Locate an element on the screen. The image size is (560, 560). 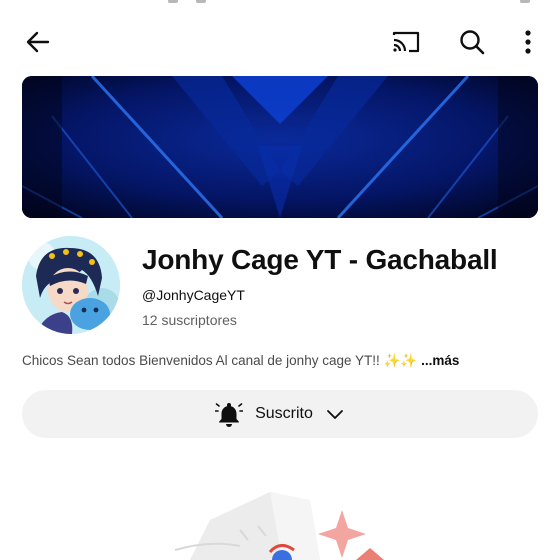
top-app-bar is located at coordinates (280, 44).